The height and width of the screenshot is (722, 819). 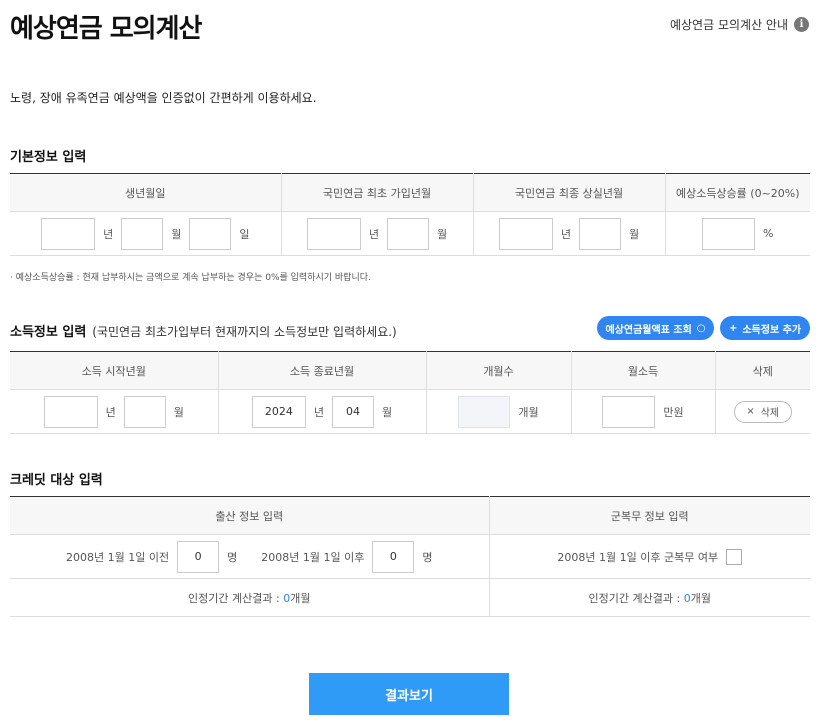 I want to click on birth-month-input, so click(x=142, y=233).